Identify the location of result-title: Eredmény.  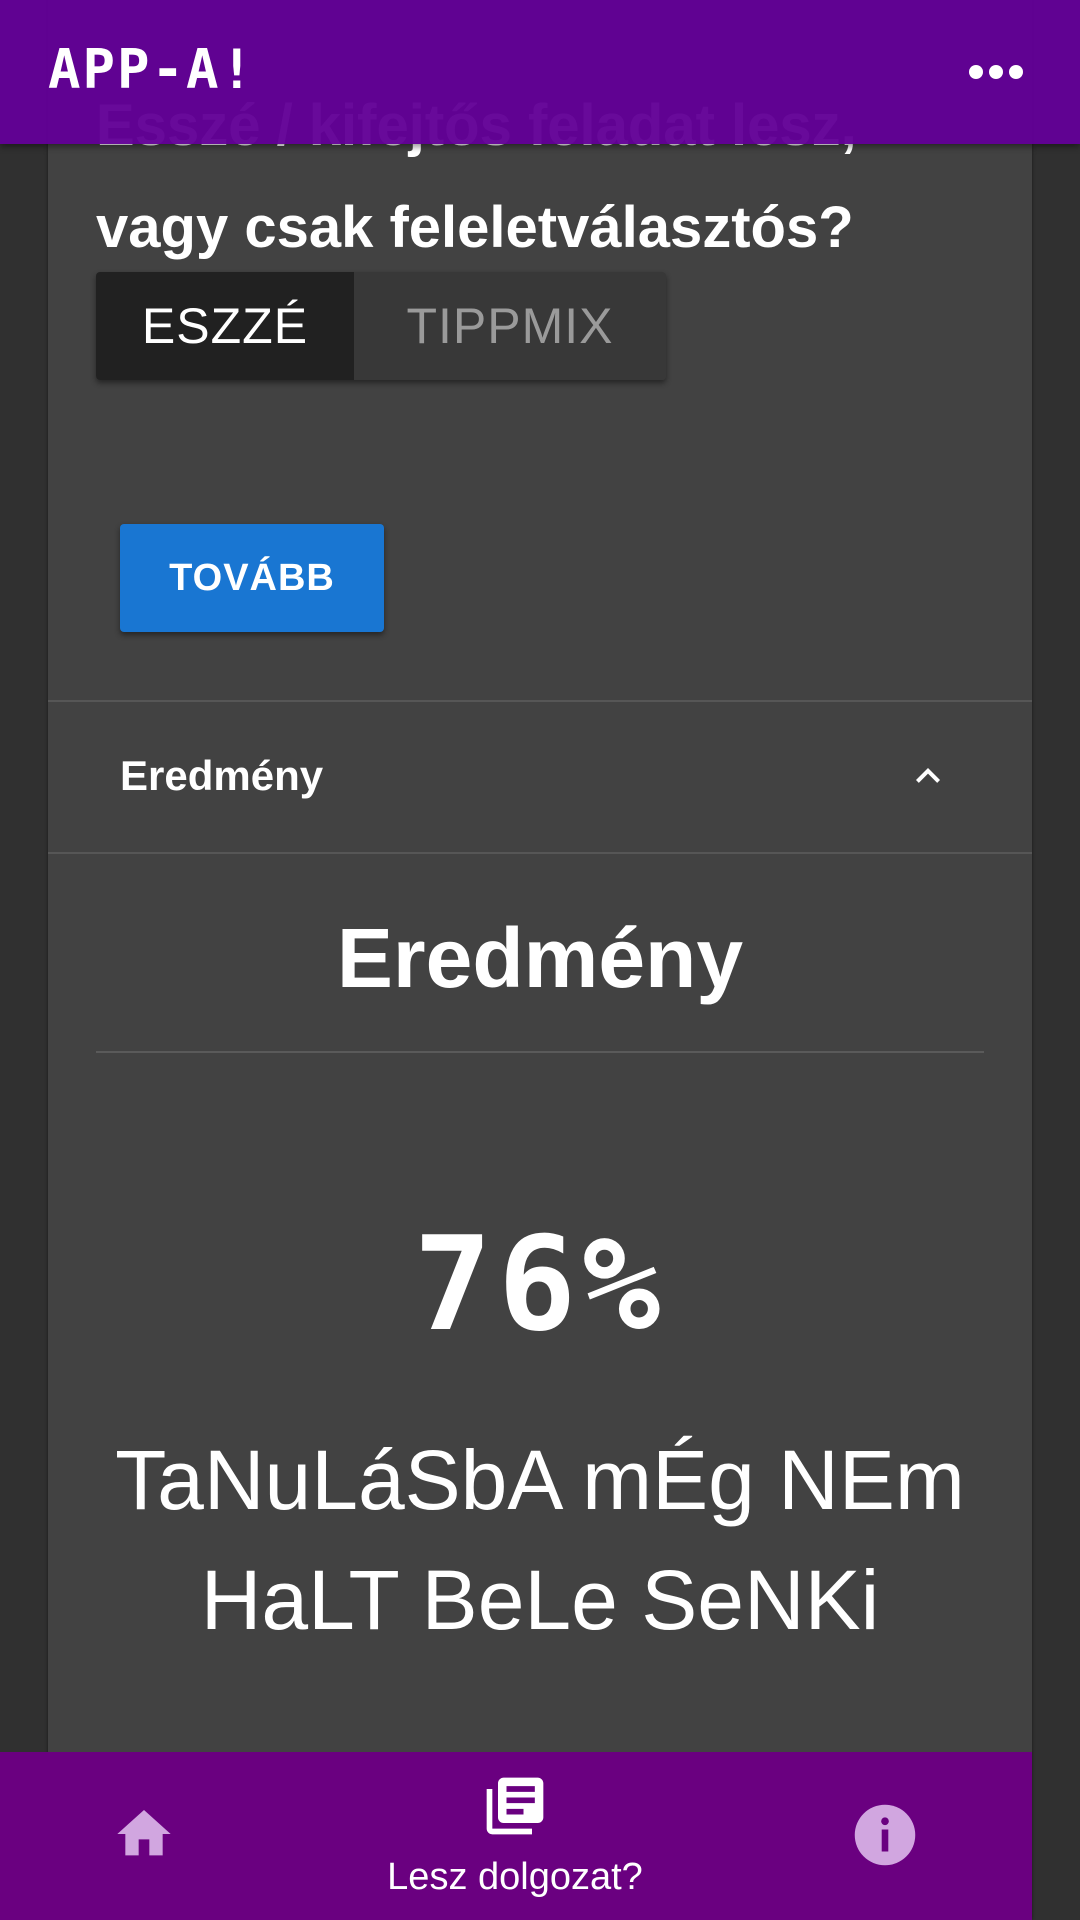
(540, 958).